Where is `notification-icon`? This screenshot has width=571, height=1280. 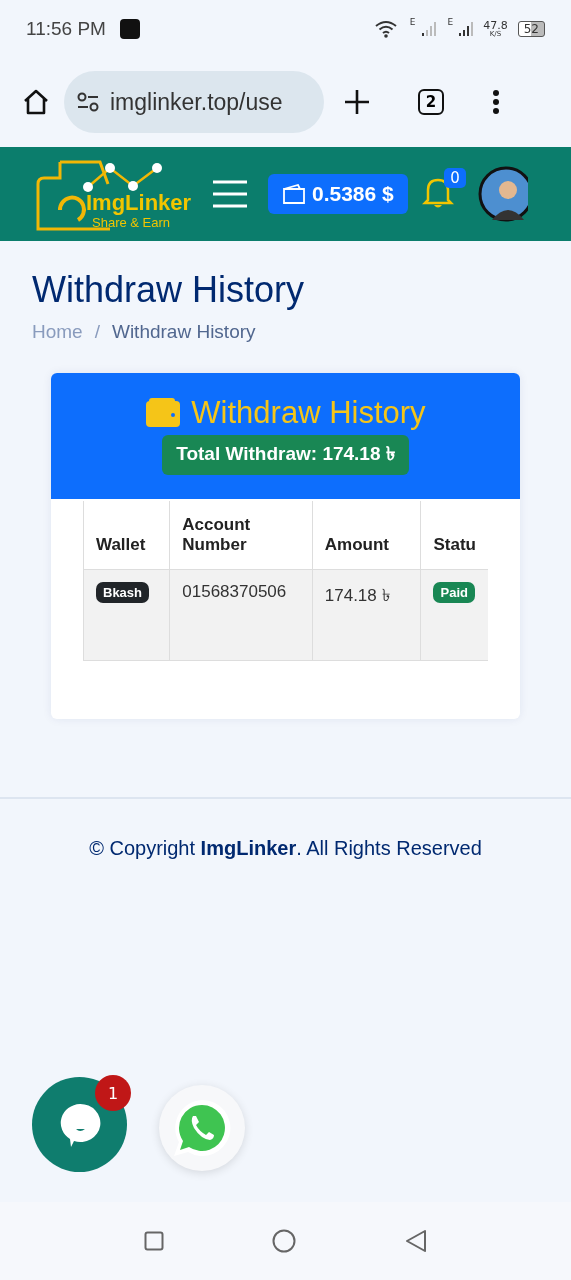 notification-icon is located at coordinates (129, 28).